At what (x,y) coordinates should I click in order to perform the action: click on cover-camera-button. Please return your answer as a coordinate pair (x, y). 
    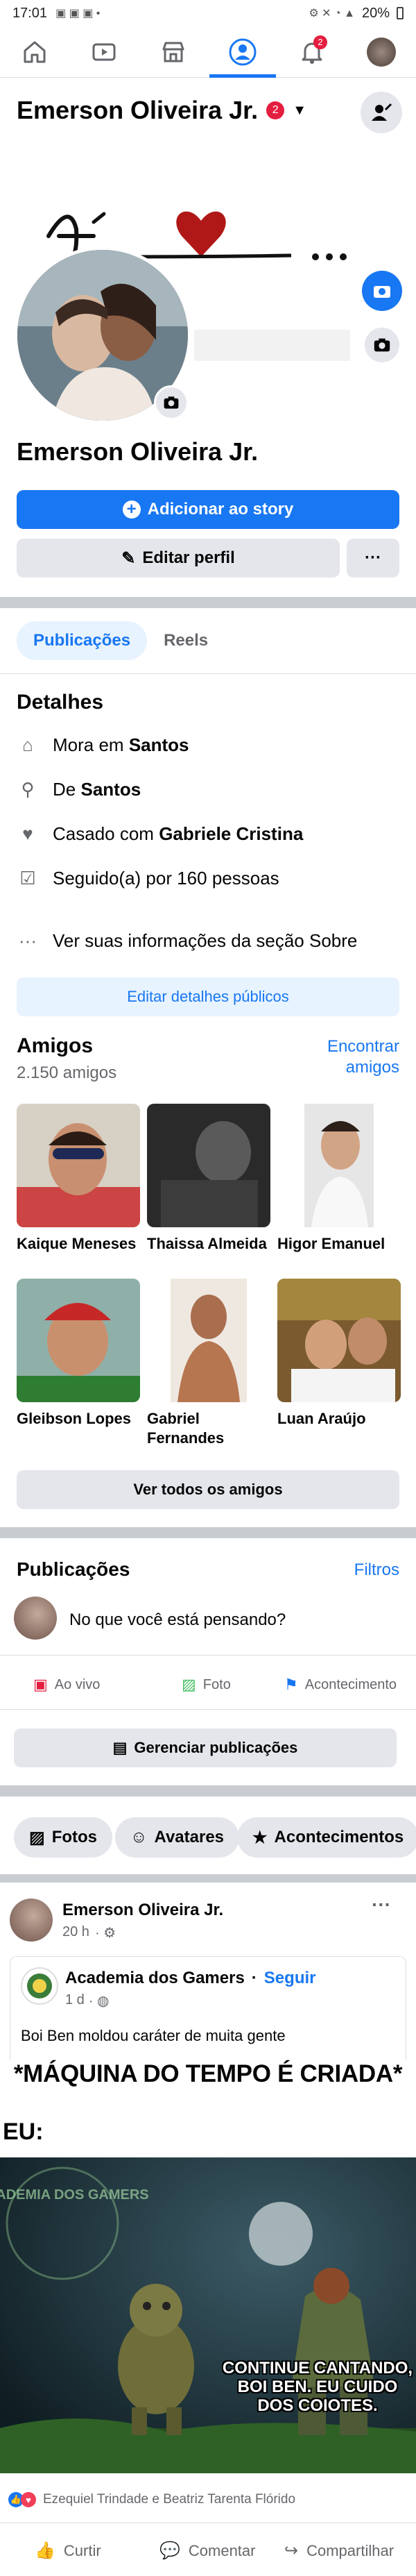
    Looking at the image, I should click on (382, 345).